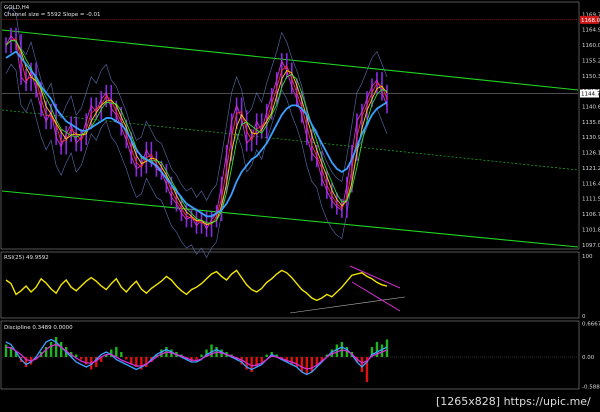 The width and height of the screenshot is (600, 412). Describe the element at coordinates (587, 257) in the screenshot. I see `rsi-tick-label: 100` at that location.